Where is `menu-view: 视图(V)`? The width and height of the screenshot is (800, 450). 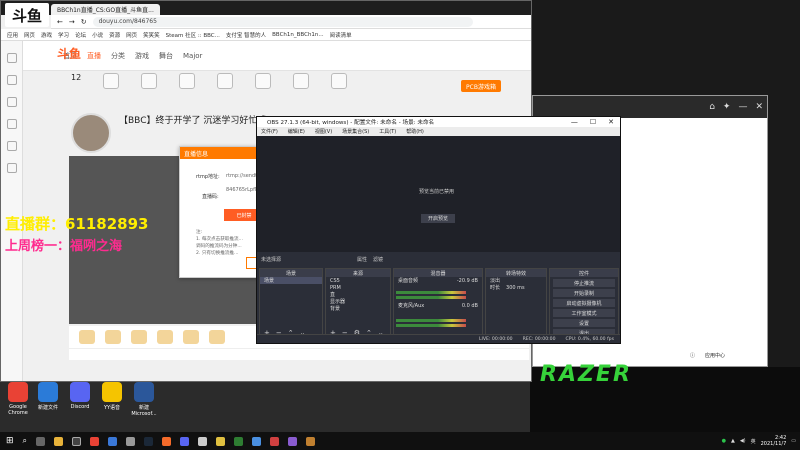
menu-view: 视图(V) is located at coordinates (323, 131).